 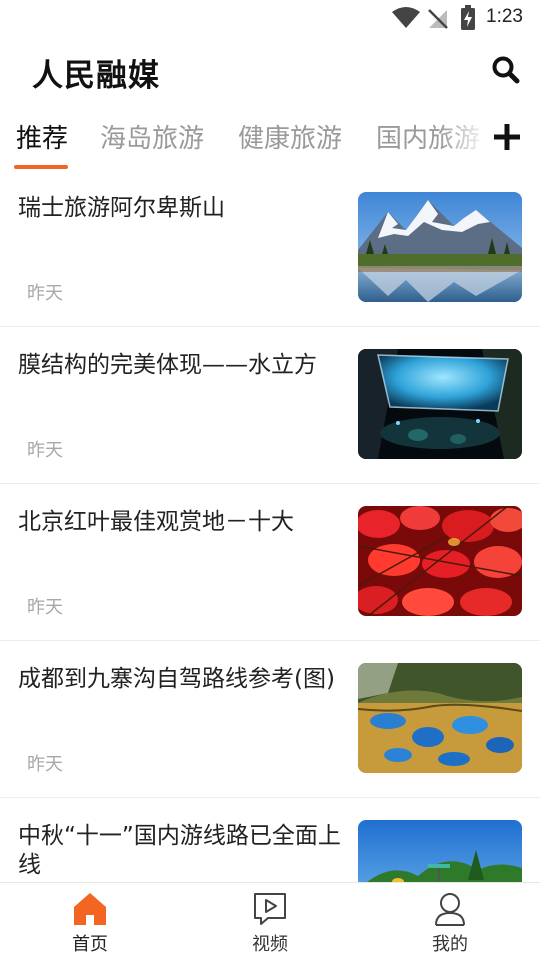 What do you see at coordinates (156, 522) in the screenshot?
I see `news-title: 北京红叶最佳观赏地－十大` at bounding box center [156, 522].